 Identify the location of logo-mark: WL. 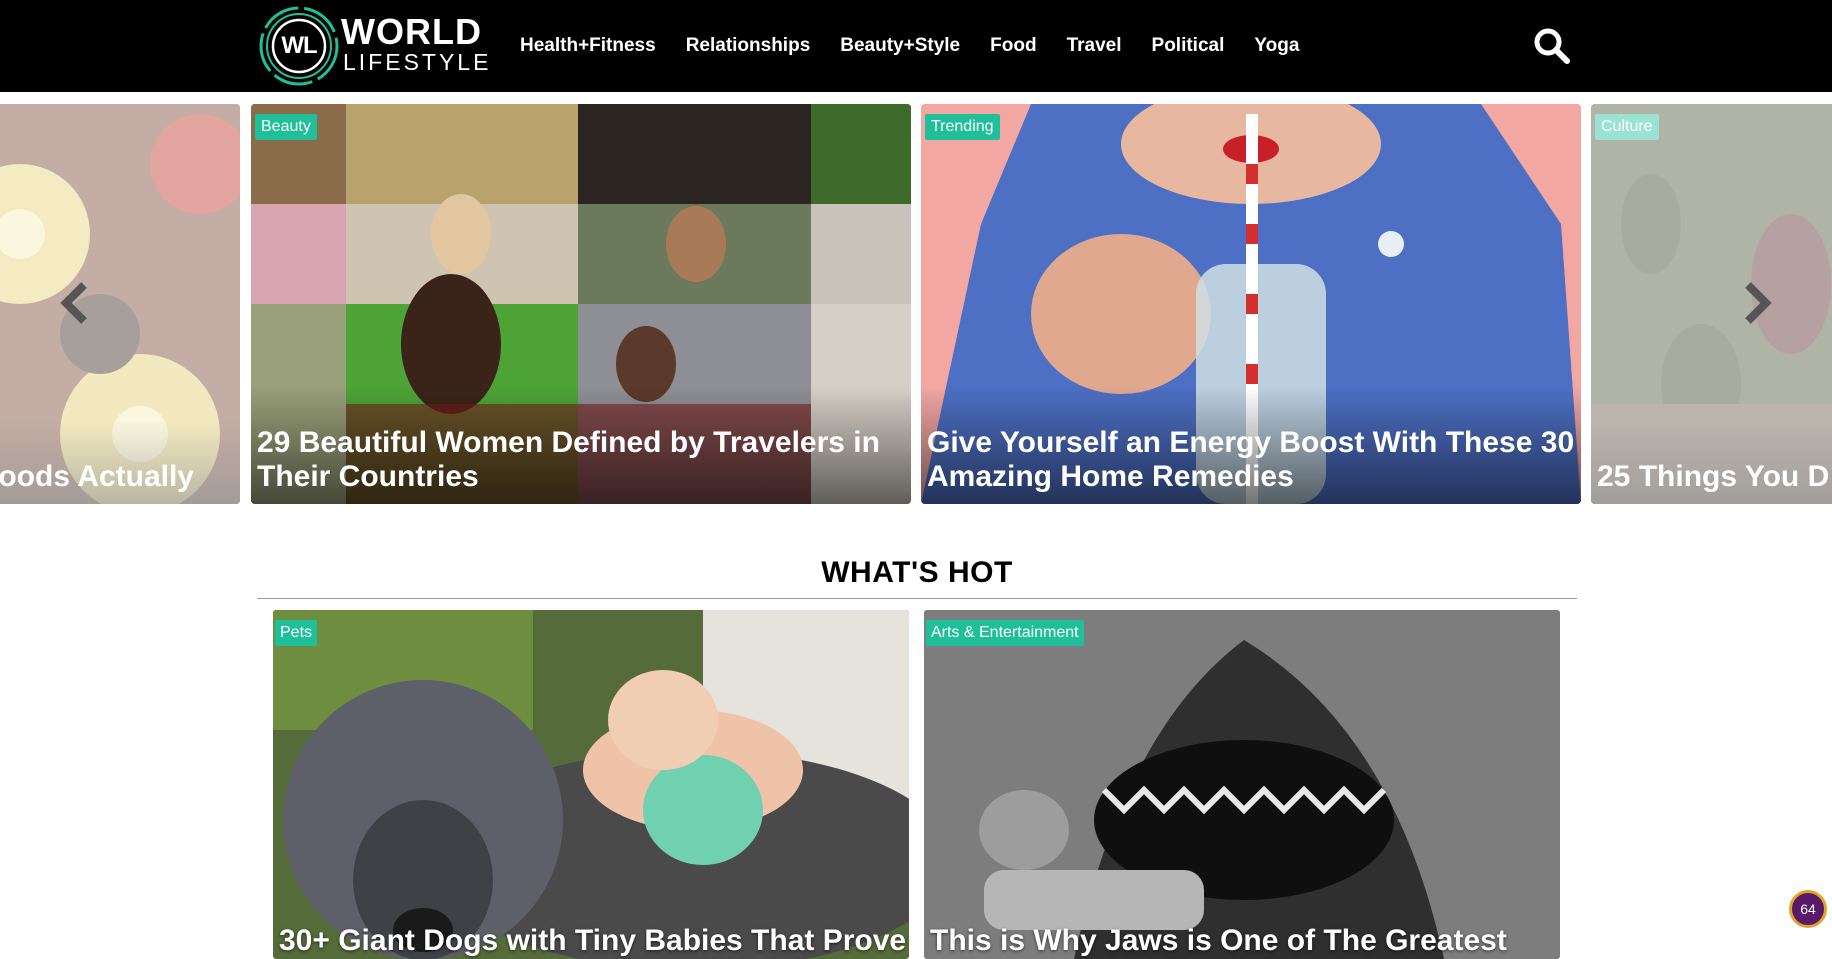
(299, 45).